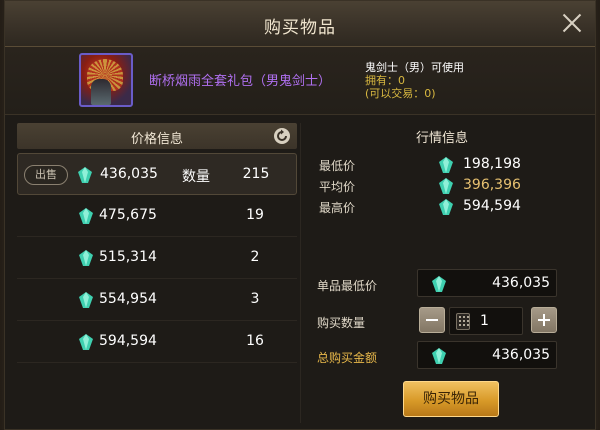  I want to click on listing-row: 515,314 2, so click(157, 258).